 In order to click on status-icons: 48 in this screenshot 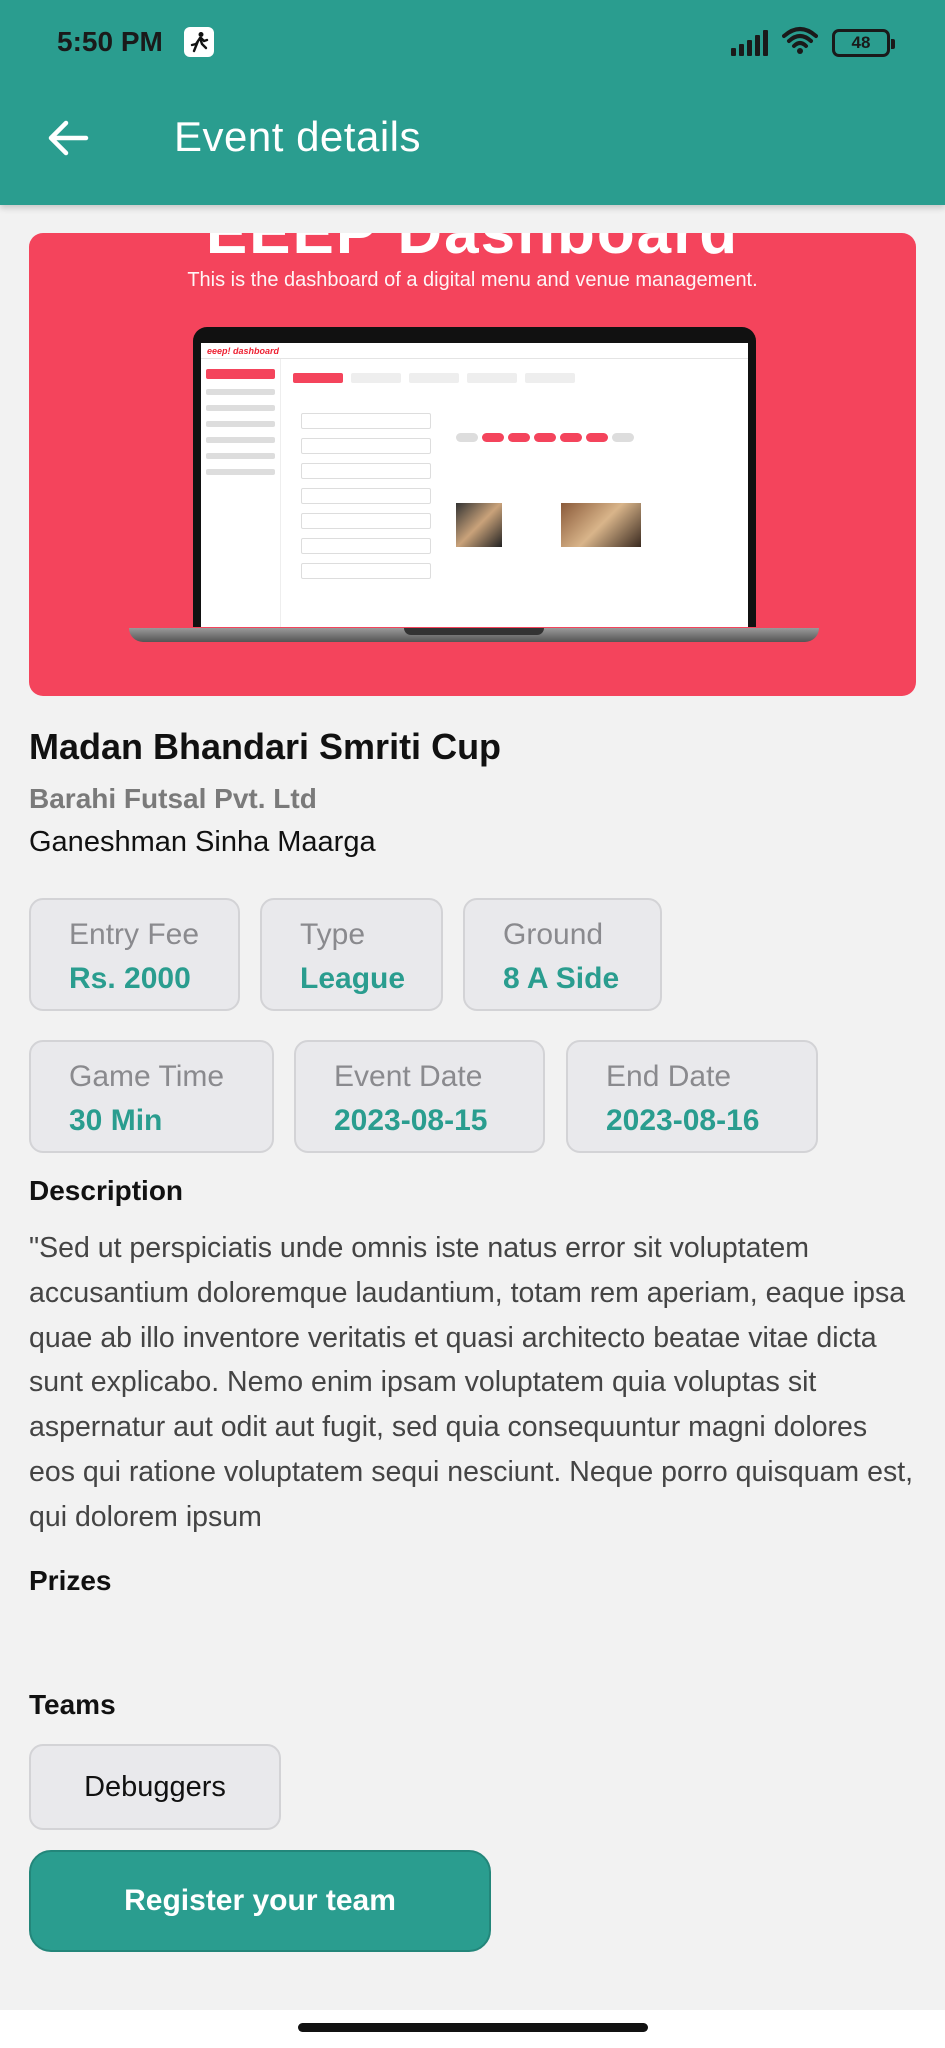, I will do `click(813, 42)`.